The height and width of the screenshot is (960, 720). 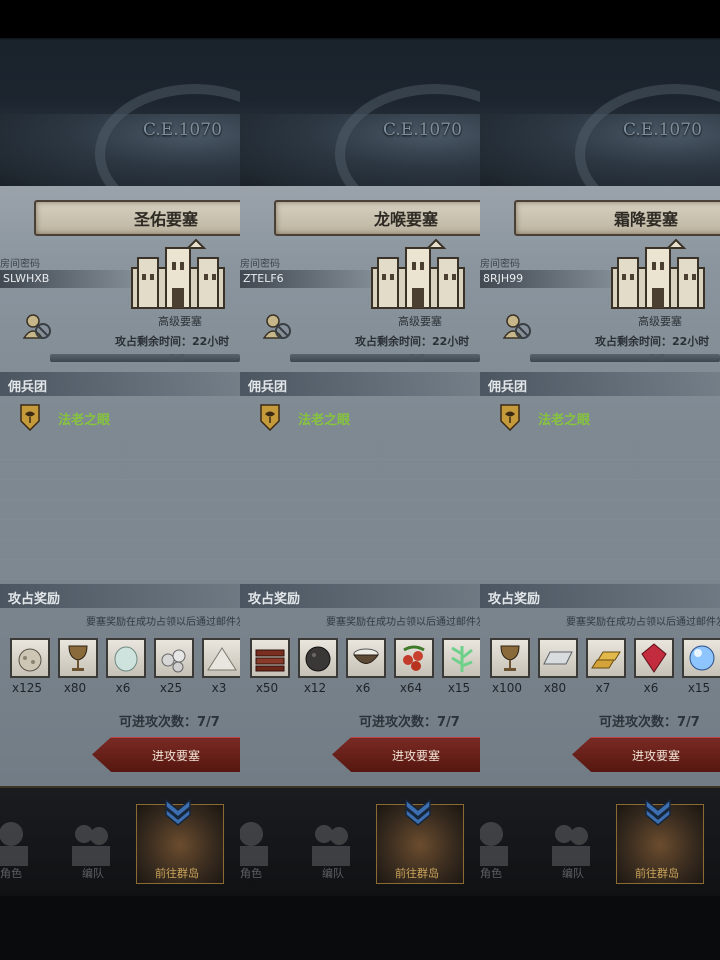 I want to click on fortress-name: 霜降要塞, so click(x=645, y=219).